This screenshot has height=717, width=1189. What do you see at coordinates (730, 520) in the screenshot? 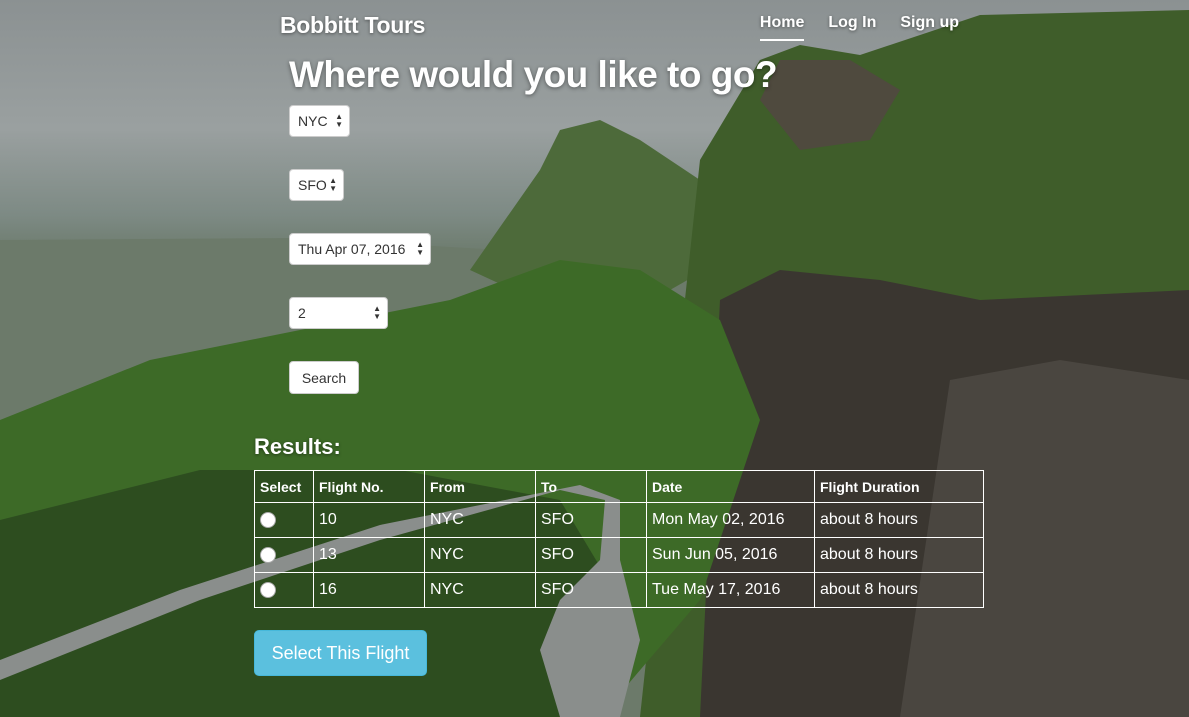
I see `date-cell: Mon May 02, 2016` at bounding box center [730, 520].